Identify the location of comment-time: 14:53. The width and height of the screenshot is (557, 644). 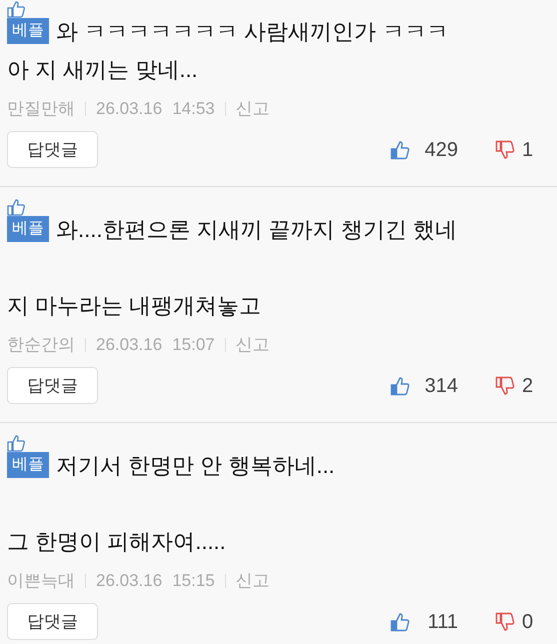
(193, 109).